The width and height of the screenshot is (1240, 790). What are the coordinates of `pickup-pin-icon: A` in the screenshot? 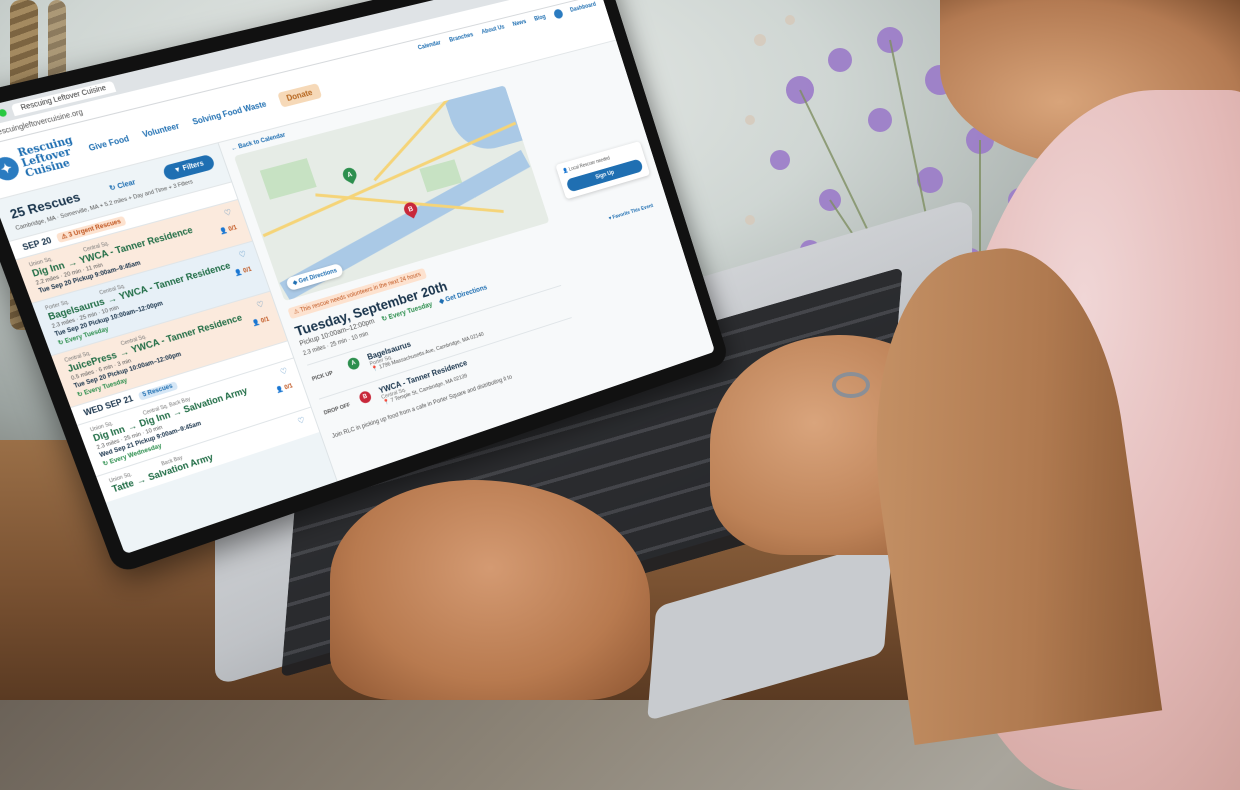 It's located at (349, 175).